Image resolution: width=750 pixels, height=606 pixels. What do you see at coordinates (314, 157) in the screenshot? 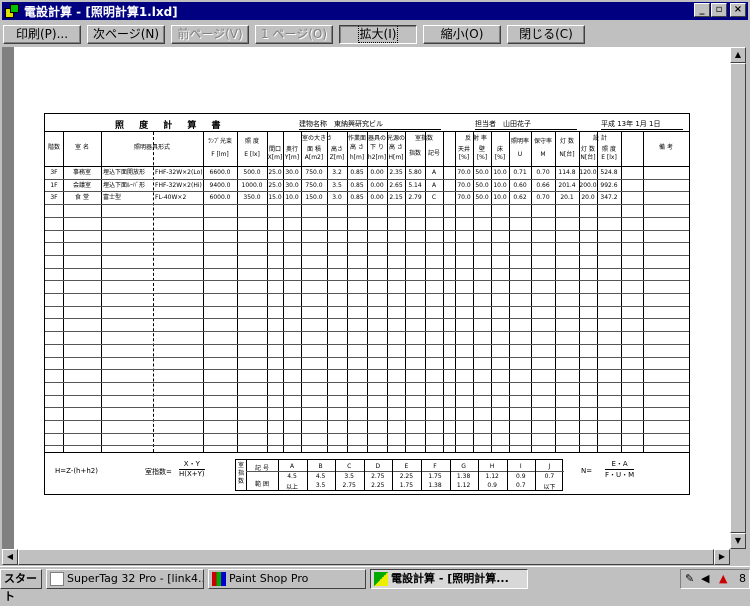
I see `header-area-unit: A[m2]` at bounding box center [314, 157].